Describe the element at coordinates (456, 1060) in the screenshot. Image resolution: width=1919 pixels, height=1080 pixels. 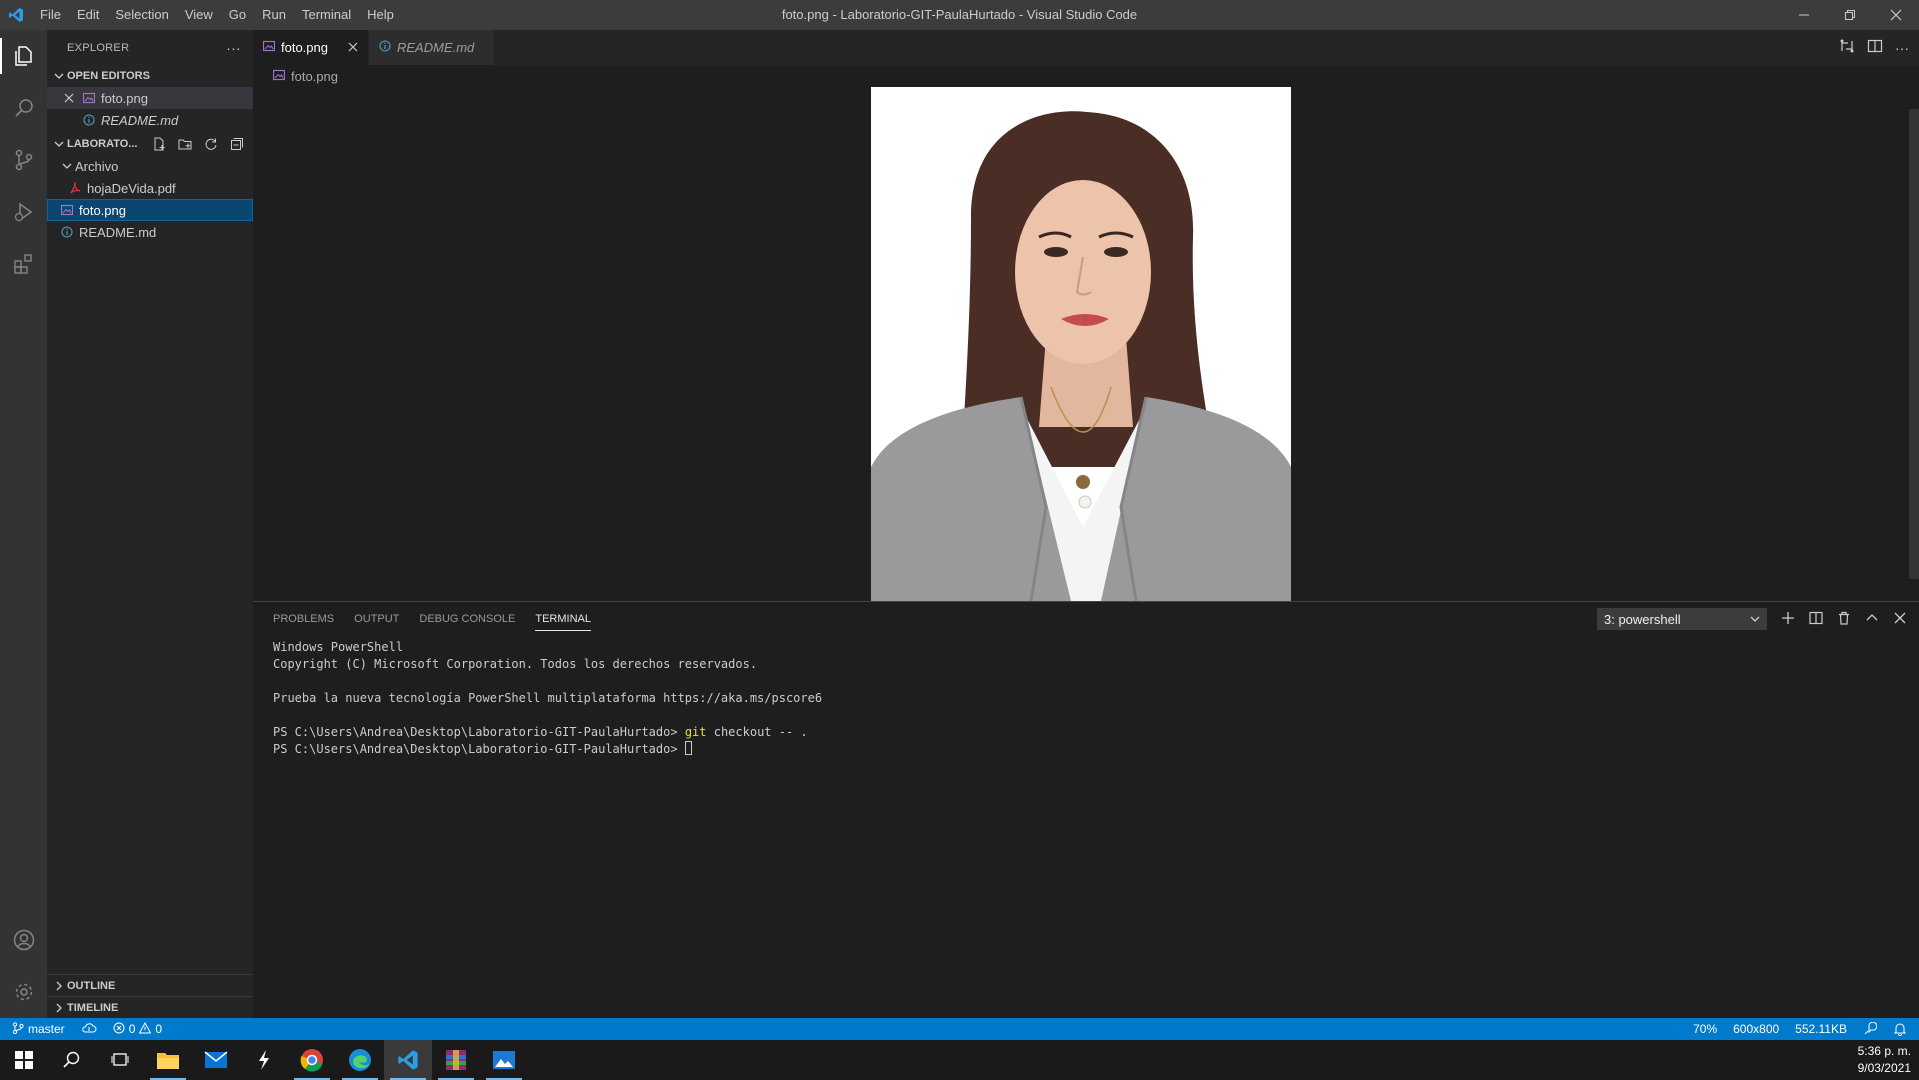
I see `winrar-app-icon` at that location.